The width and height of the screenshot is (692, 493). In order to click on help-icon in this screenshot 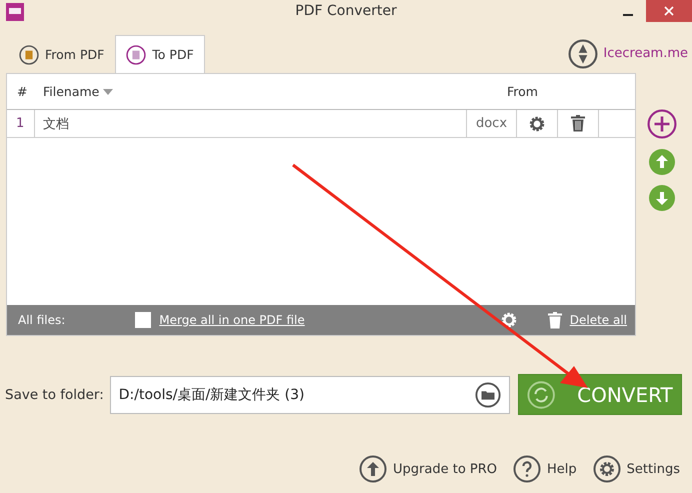, I will do `click(527, 469)`.